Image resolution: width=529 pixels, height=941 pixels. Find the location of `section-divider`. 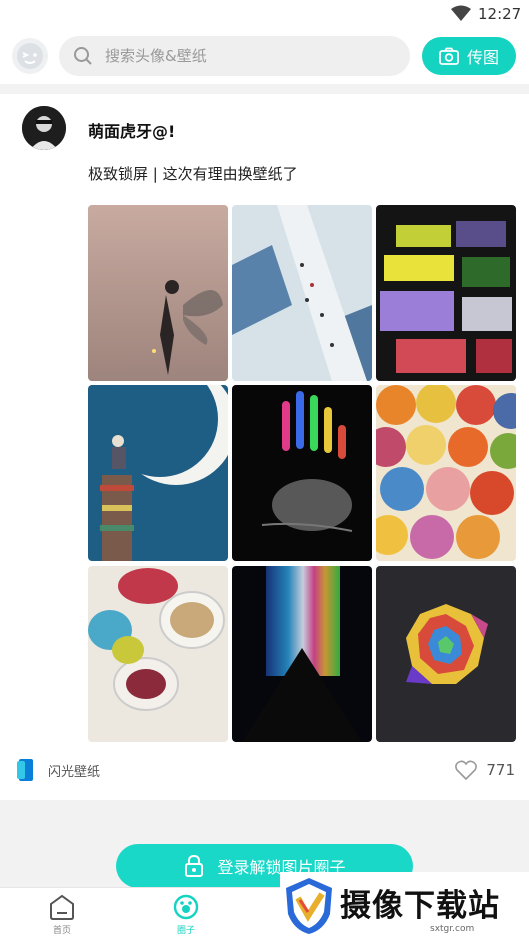

section-divider is located at coordinates (264, 89).